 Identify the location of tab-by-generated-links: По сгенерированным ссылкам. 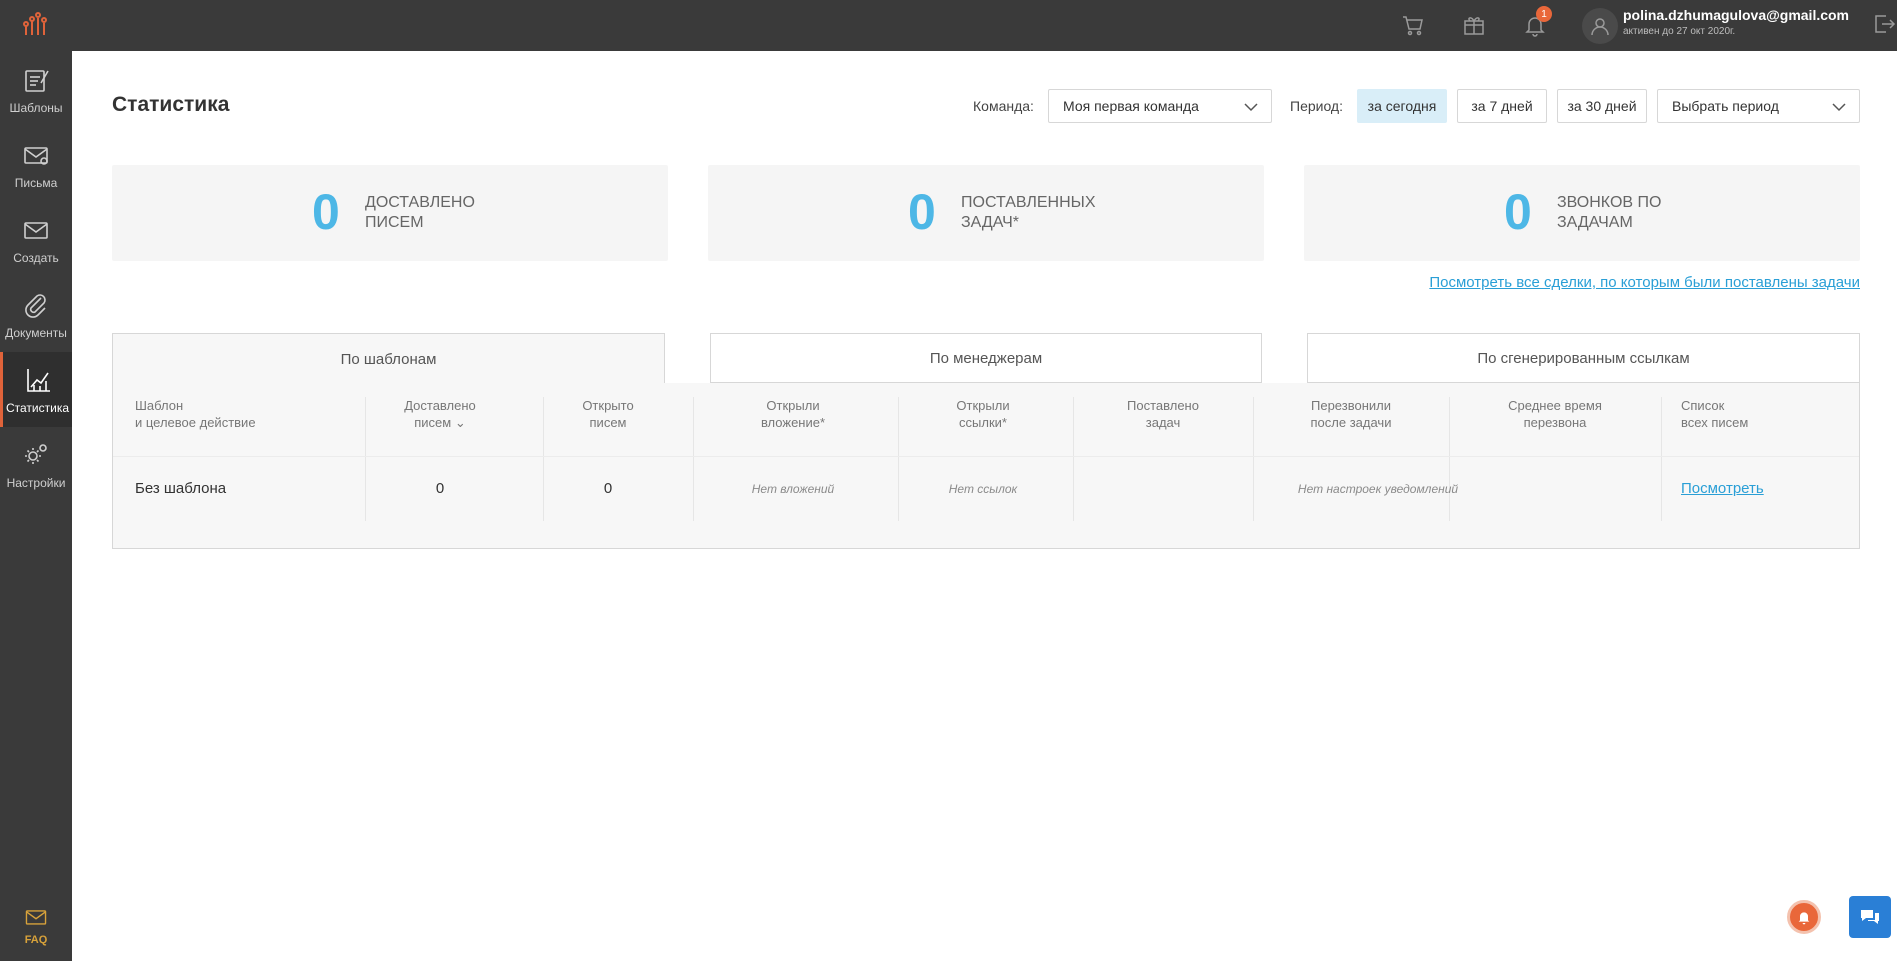
(1583, 358).